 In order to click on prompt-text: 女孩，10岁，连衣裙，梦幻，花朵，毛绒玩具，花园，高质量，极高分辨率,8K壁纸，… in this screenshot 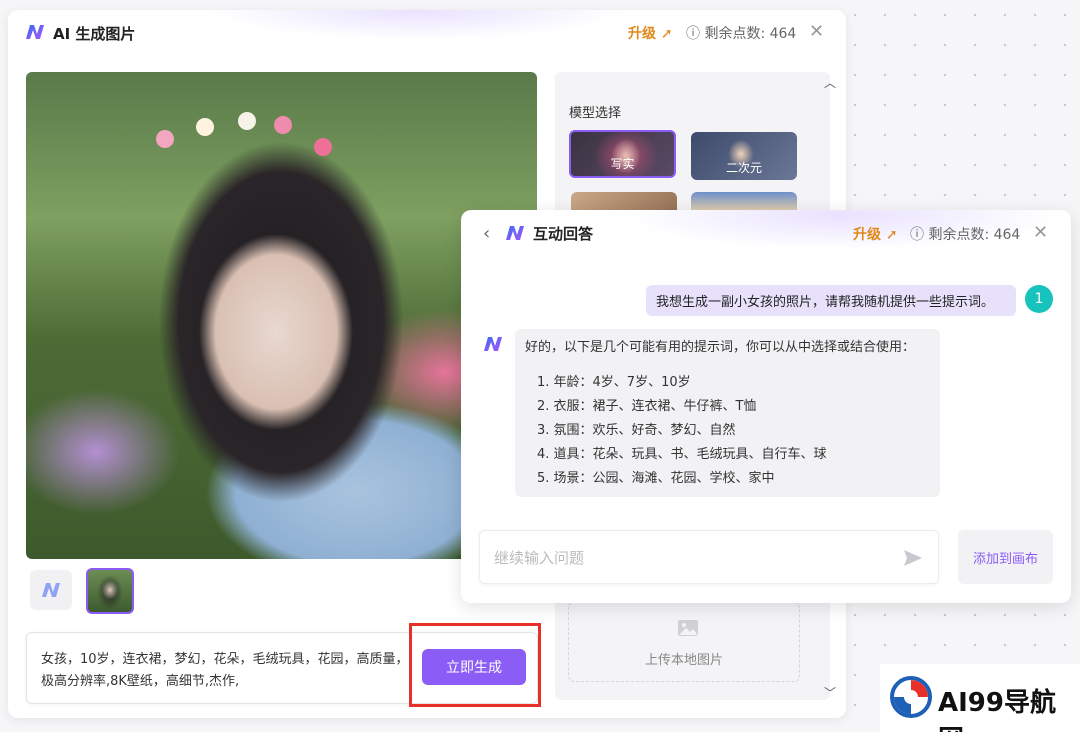, I will do `click(225, 670)`.